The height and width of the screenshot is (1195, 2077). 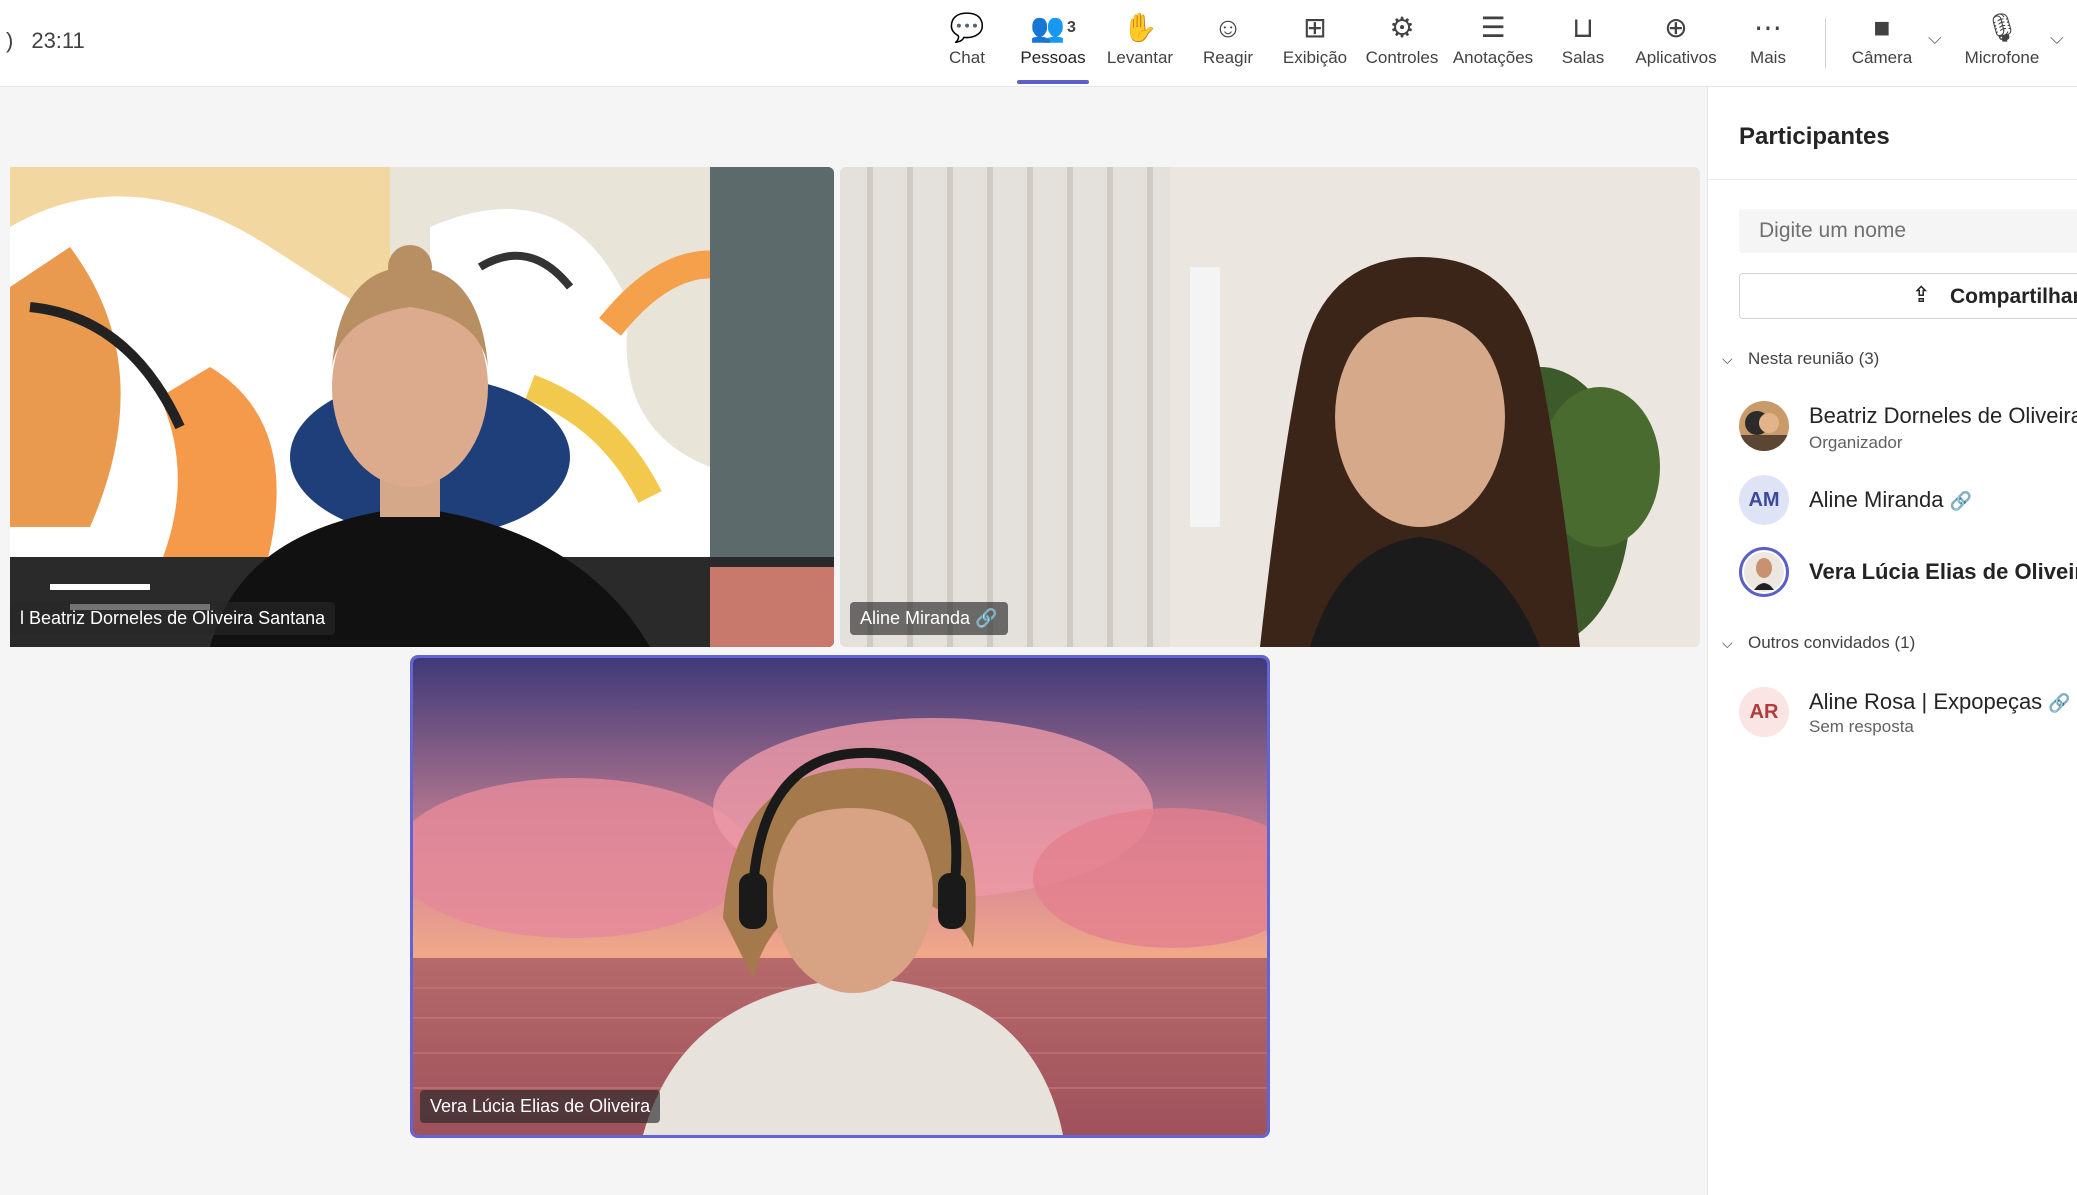 I want to click on controls-button: ⚙ Controles, so click(x=1402, y=44).